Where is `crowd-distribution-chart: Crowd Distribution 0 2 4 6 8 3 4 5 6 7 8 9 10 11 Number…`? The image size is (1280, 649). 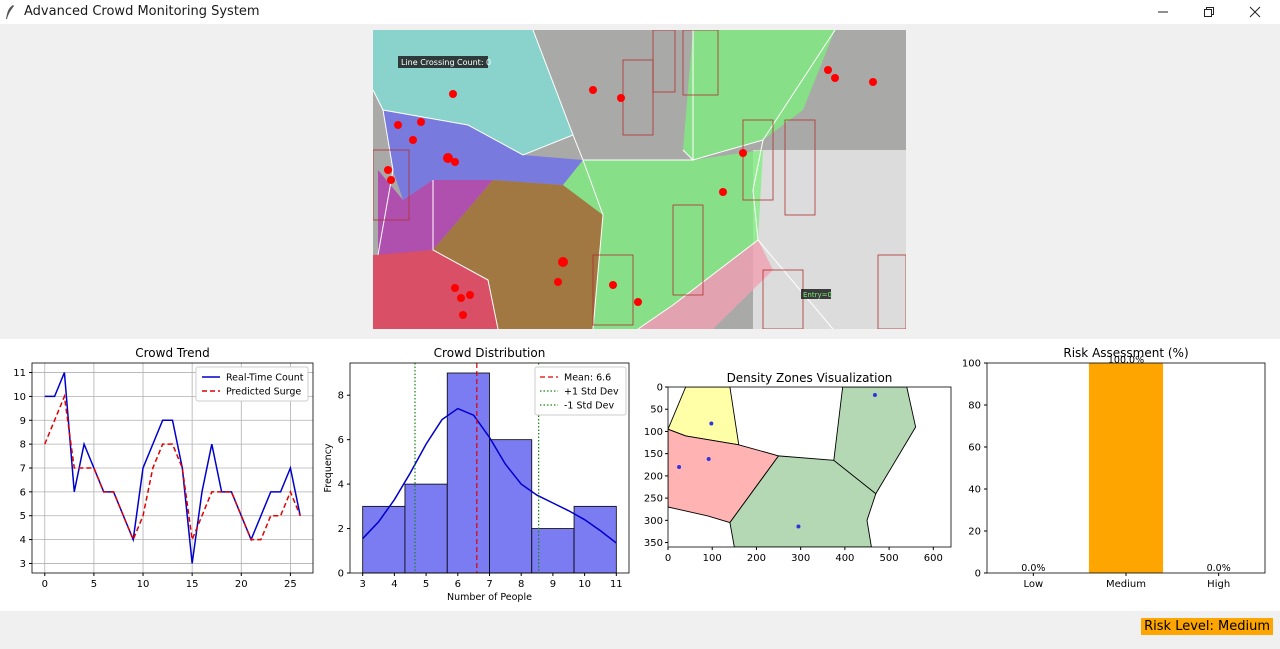
crowd-distribution-chart: Crowd Distribution 0 2 4 6 8 3 4 5 6 7 8 9 10 11 Number… is located at coordinates (476, 474).